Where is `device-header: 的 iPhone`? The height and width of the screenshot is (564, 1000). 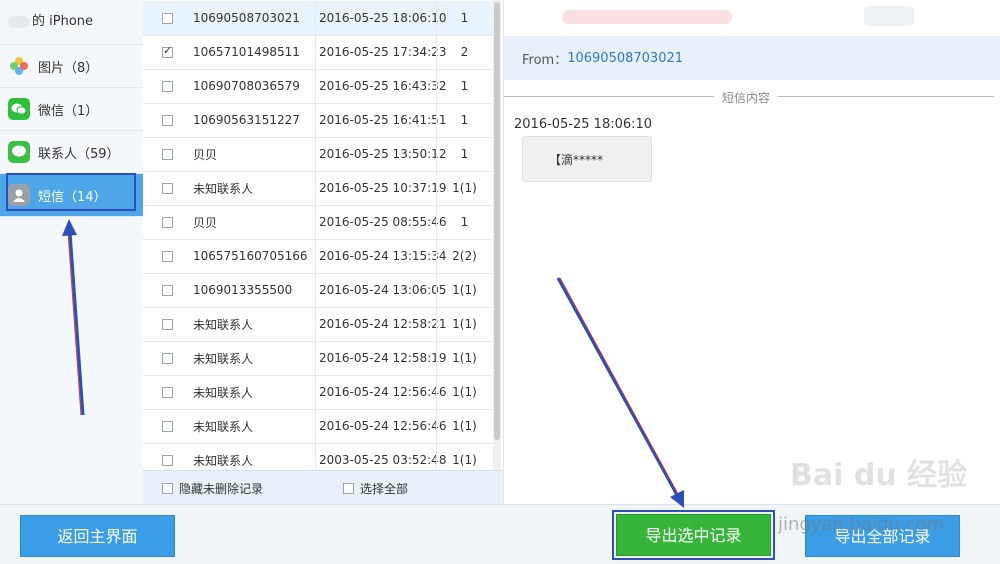 device-header: 的 iPhone is located at coordinates (71, 22).